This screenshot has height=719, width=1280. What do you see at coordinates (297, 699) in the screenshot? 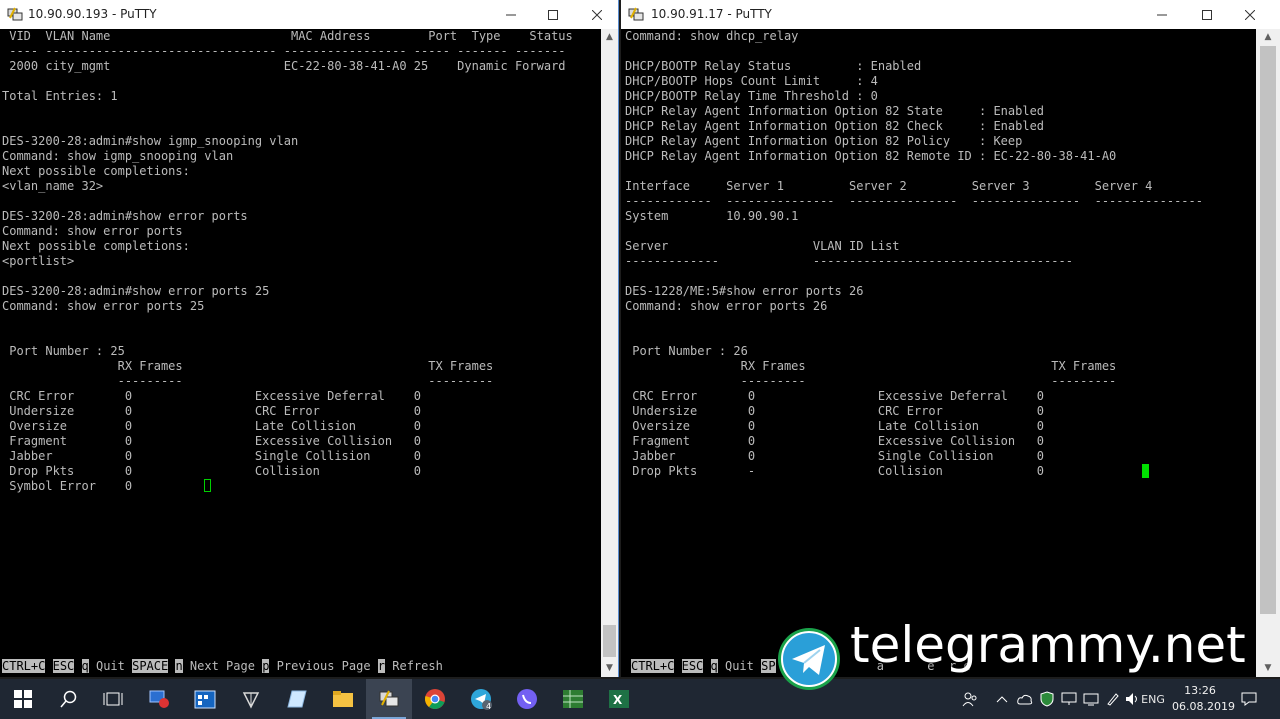
I see `notepad-icon` at bounding box center [297, 699].